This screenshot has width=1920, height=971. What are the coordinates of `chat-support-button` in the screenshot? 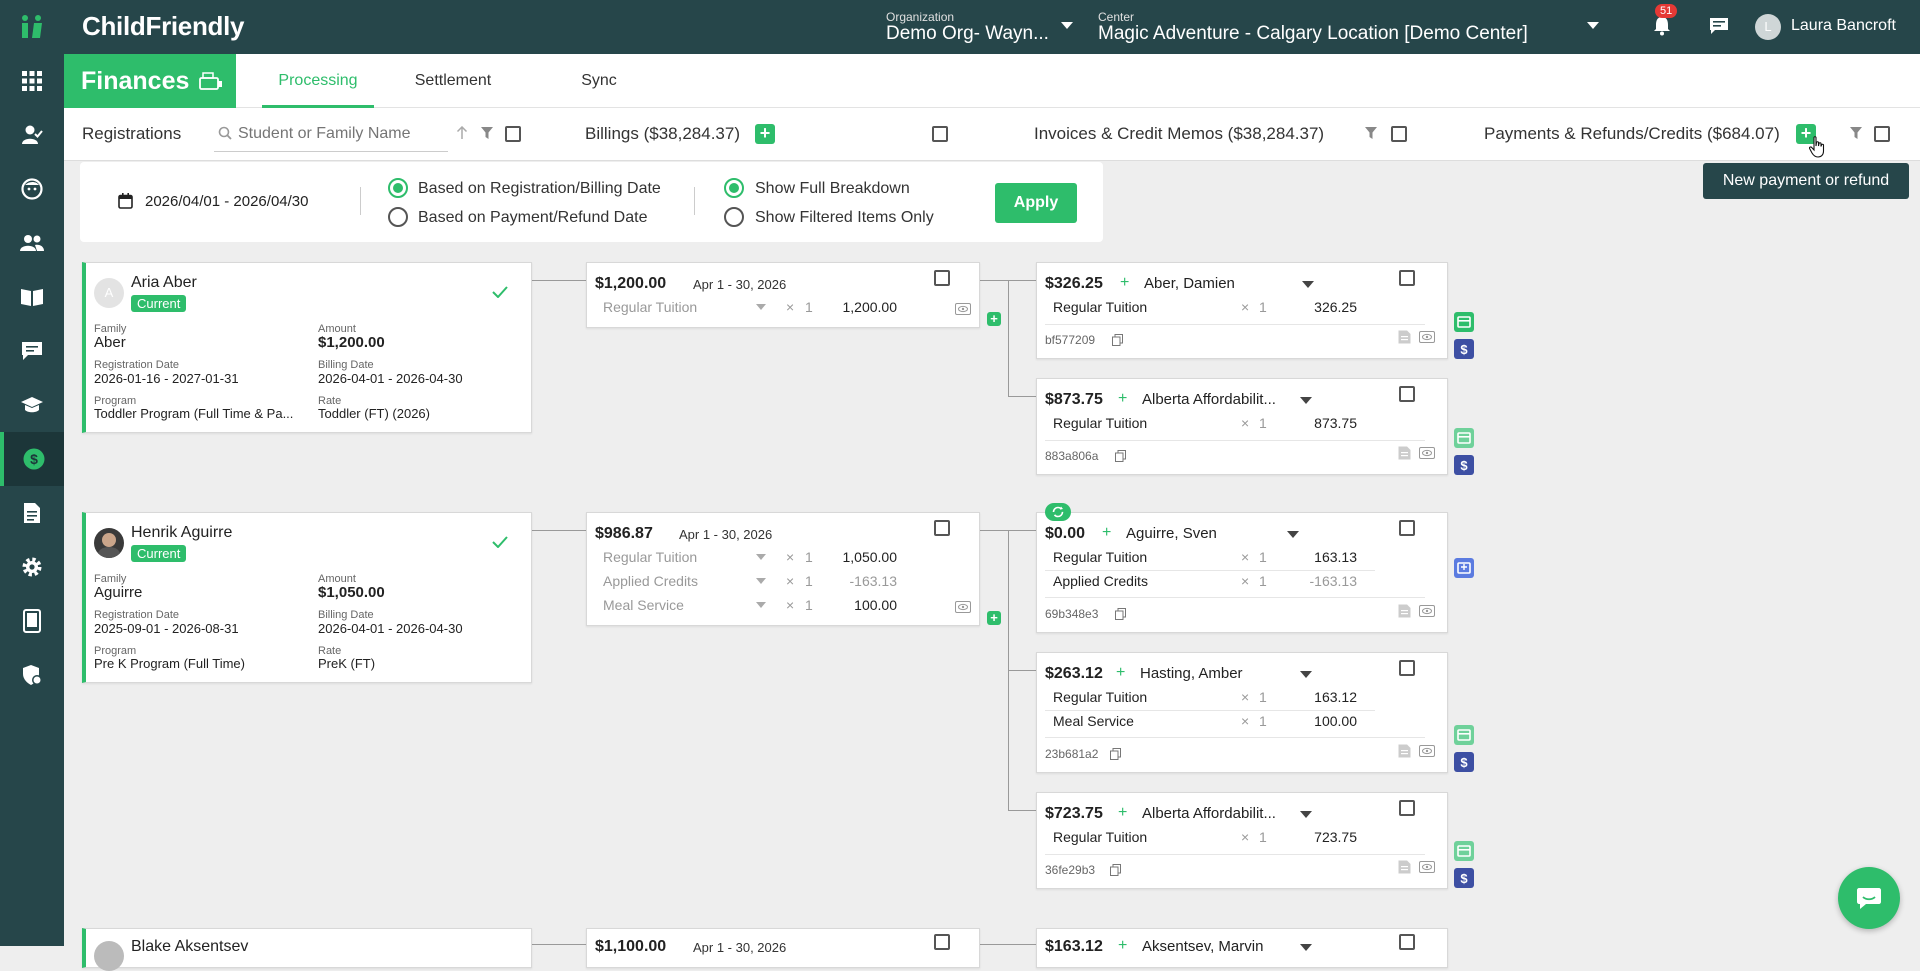 It's located at (1869, 898).